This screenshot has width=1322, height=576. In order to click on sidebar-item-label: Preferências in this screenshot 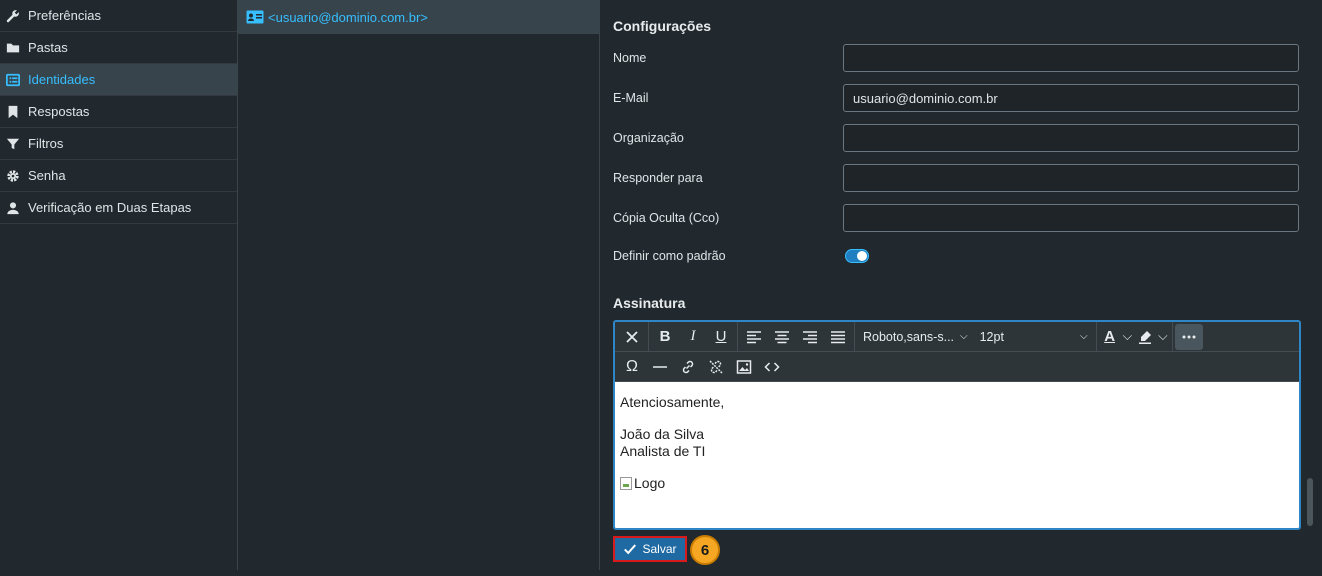, I will do `click(64, 15)`.